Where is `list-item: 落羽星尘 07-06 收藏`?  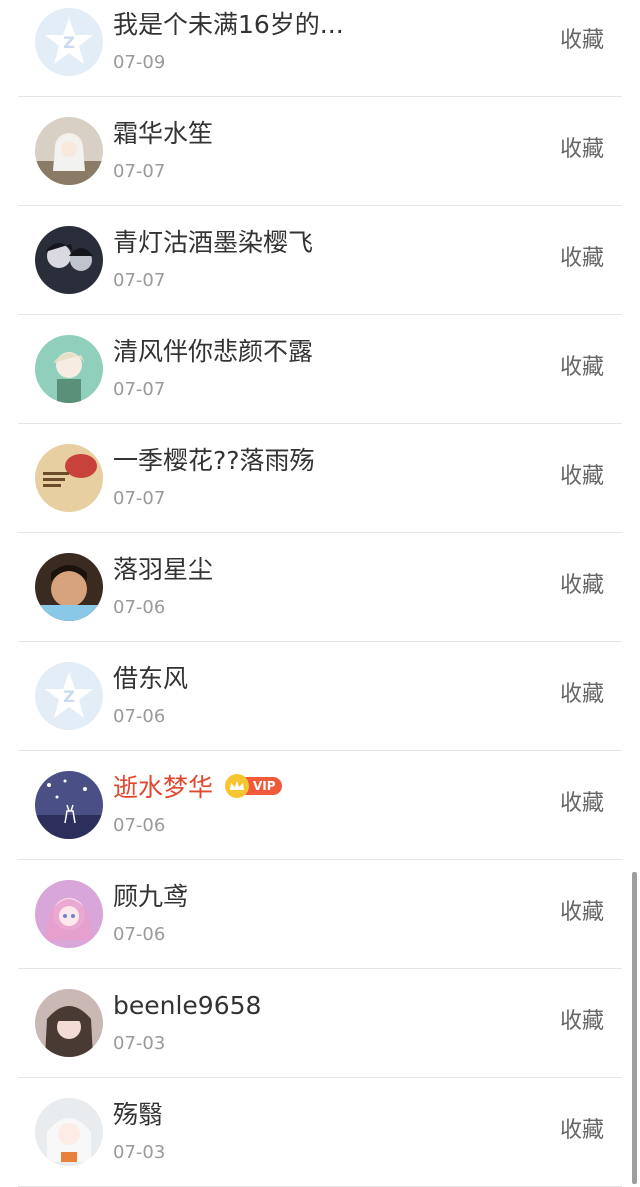 list-item: 落羽星尘 07-06 收藏 is located at coordinates (320, 587).